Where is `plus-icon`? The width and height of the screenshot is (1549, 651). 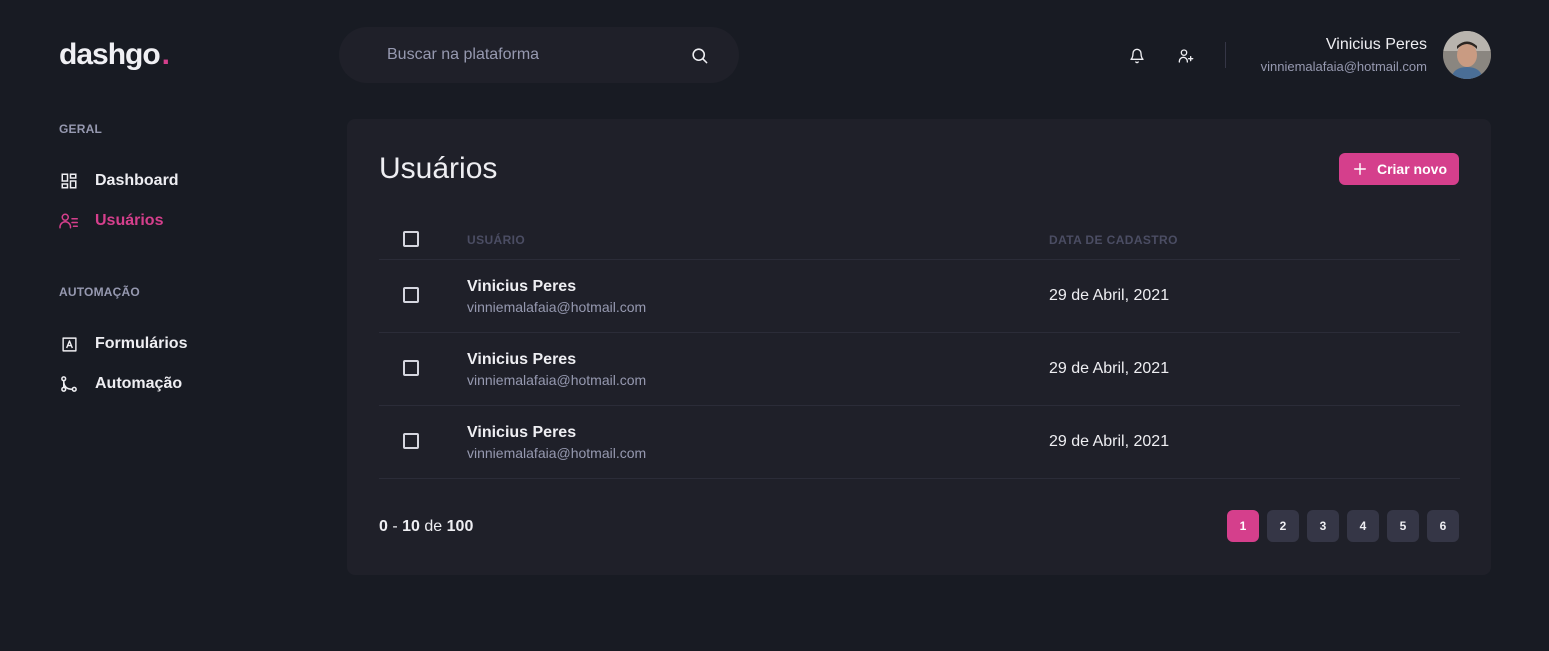
plus-icon is located at coordinates (1360, 169).